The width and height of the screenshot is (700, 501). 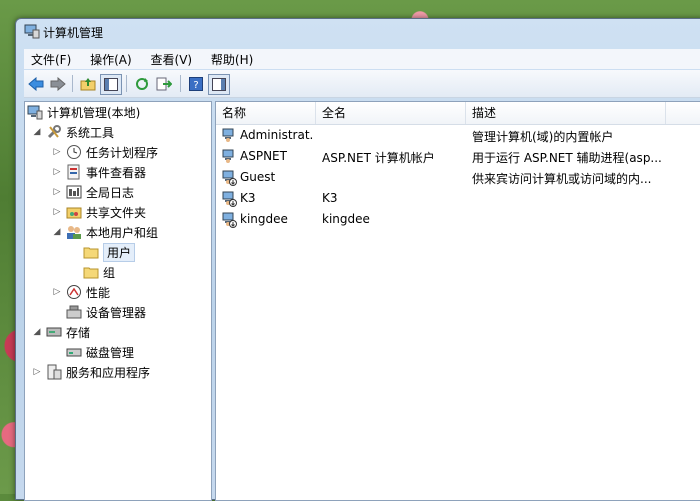 What do you see at coordinates (111, 84) in the screenshot?
I see `show-hide-tree-icon` at bounding box center [111, 84].